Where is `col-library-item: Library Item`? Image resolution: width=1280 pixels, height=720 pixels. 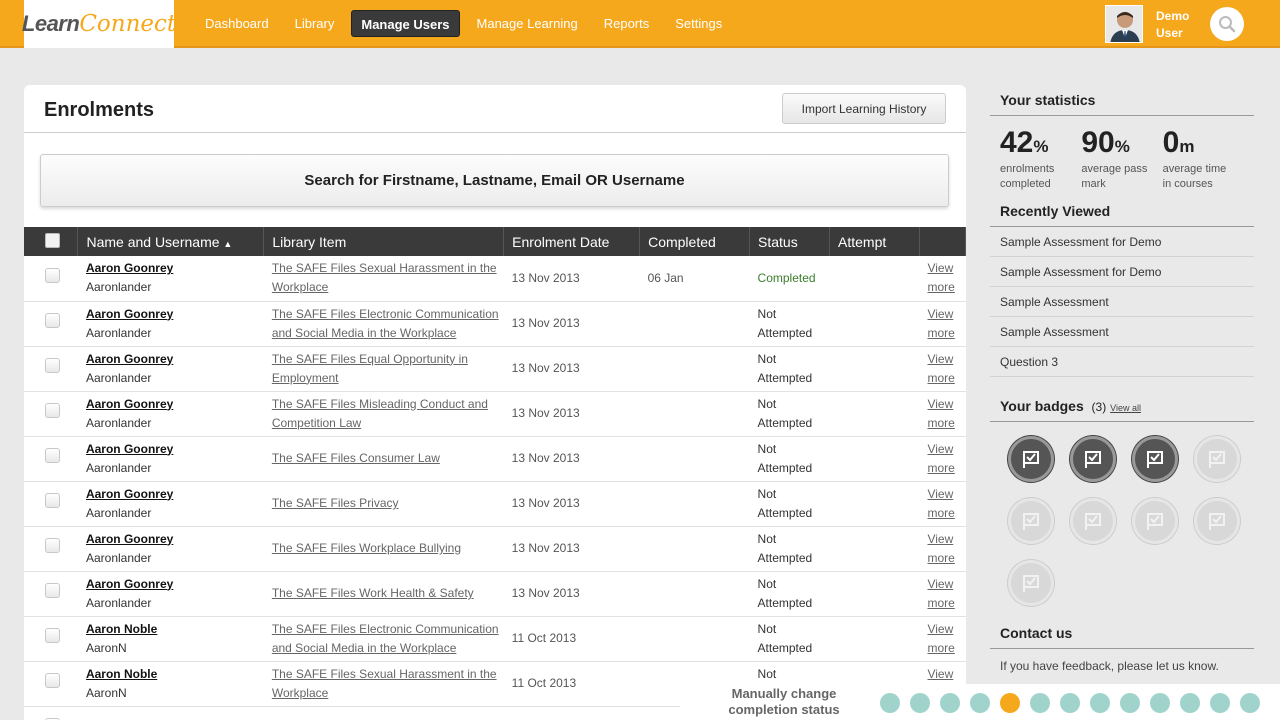 col-library-item: Library Item is located at coordinates (384, 241).